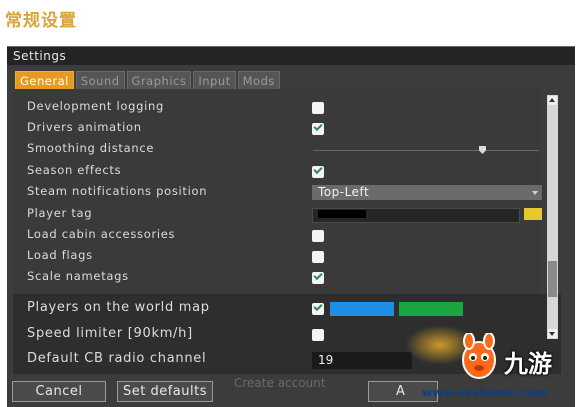 Image resolution: width=580 pixels, height=407 pixels. Describe the element at coordinates (318, 172) in the screenshot. I see `season-effects-checkbox` at that location.